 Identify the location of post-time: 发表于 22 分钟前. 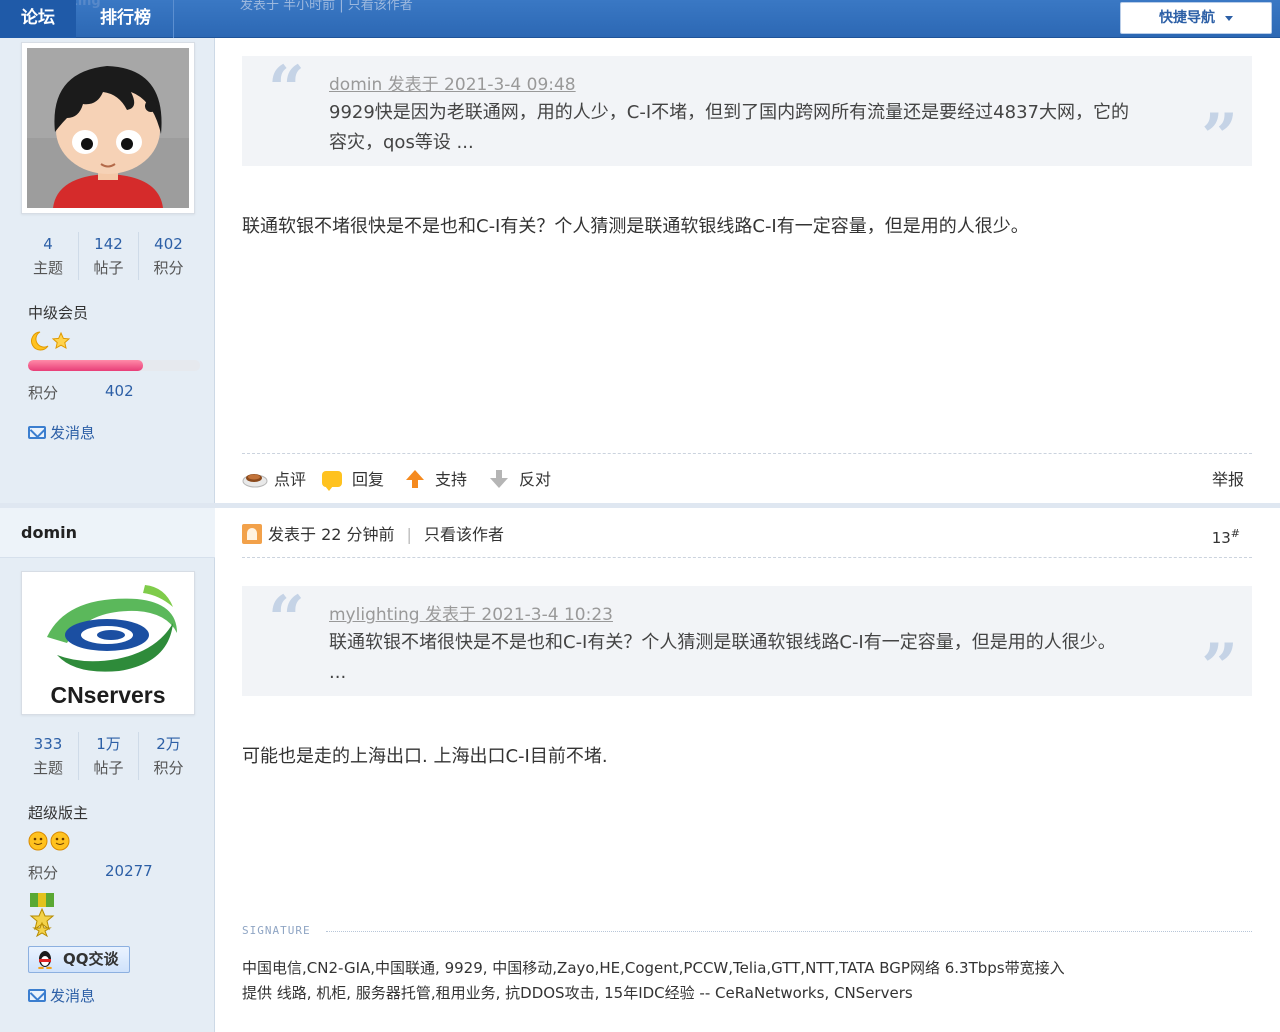
(331, 534).